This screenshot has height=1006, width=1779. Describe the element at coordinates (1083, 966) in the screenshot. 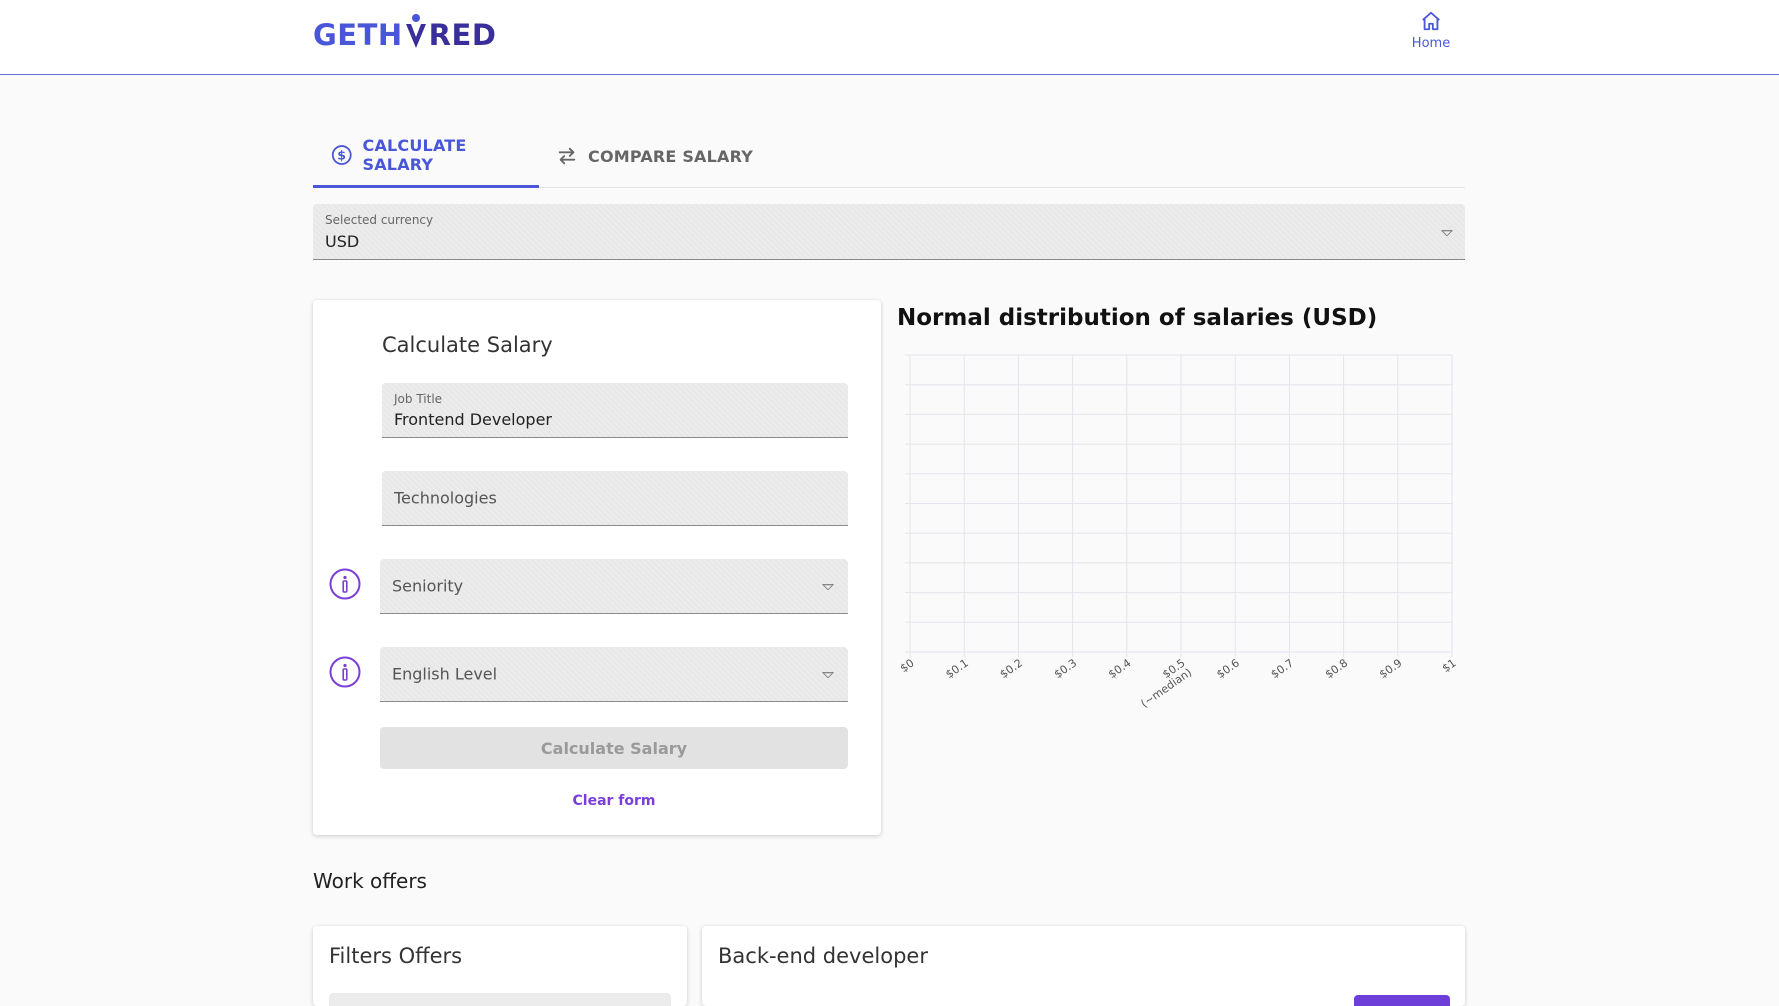

I see `offer-card: Back-end developer` at that location.